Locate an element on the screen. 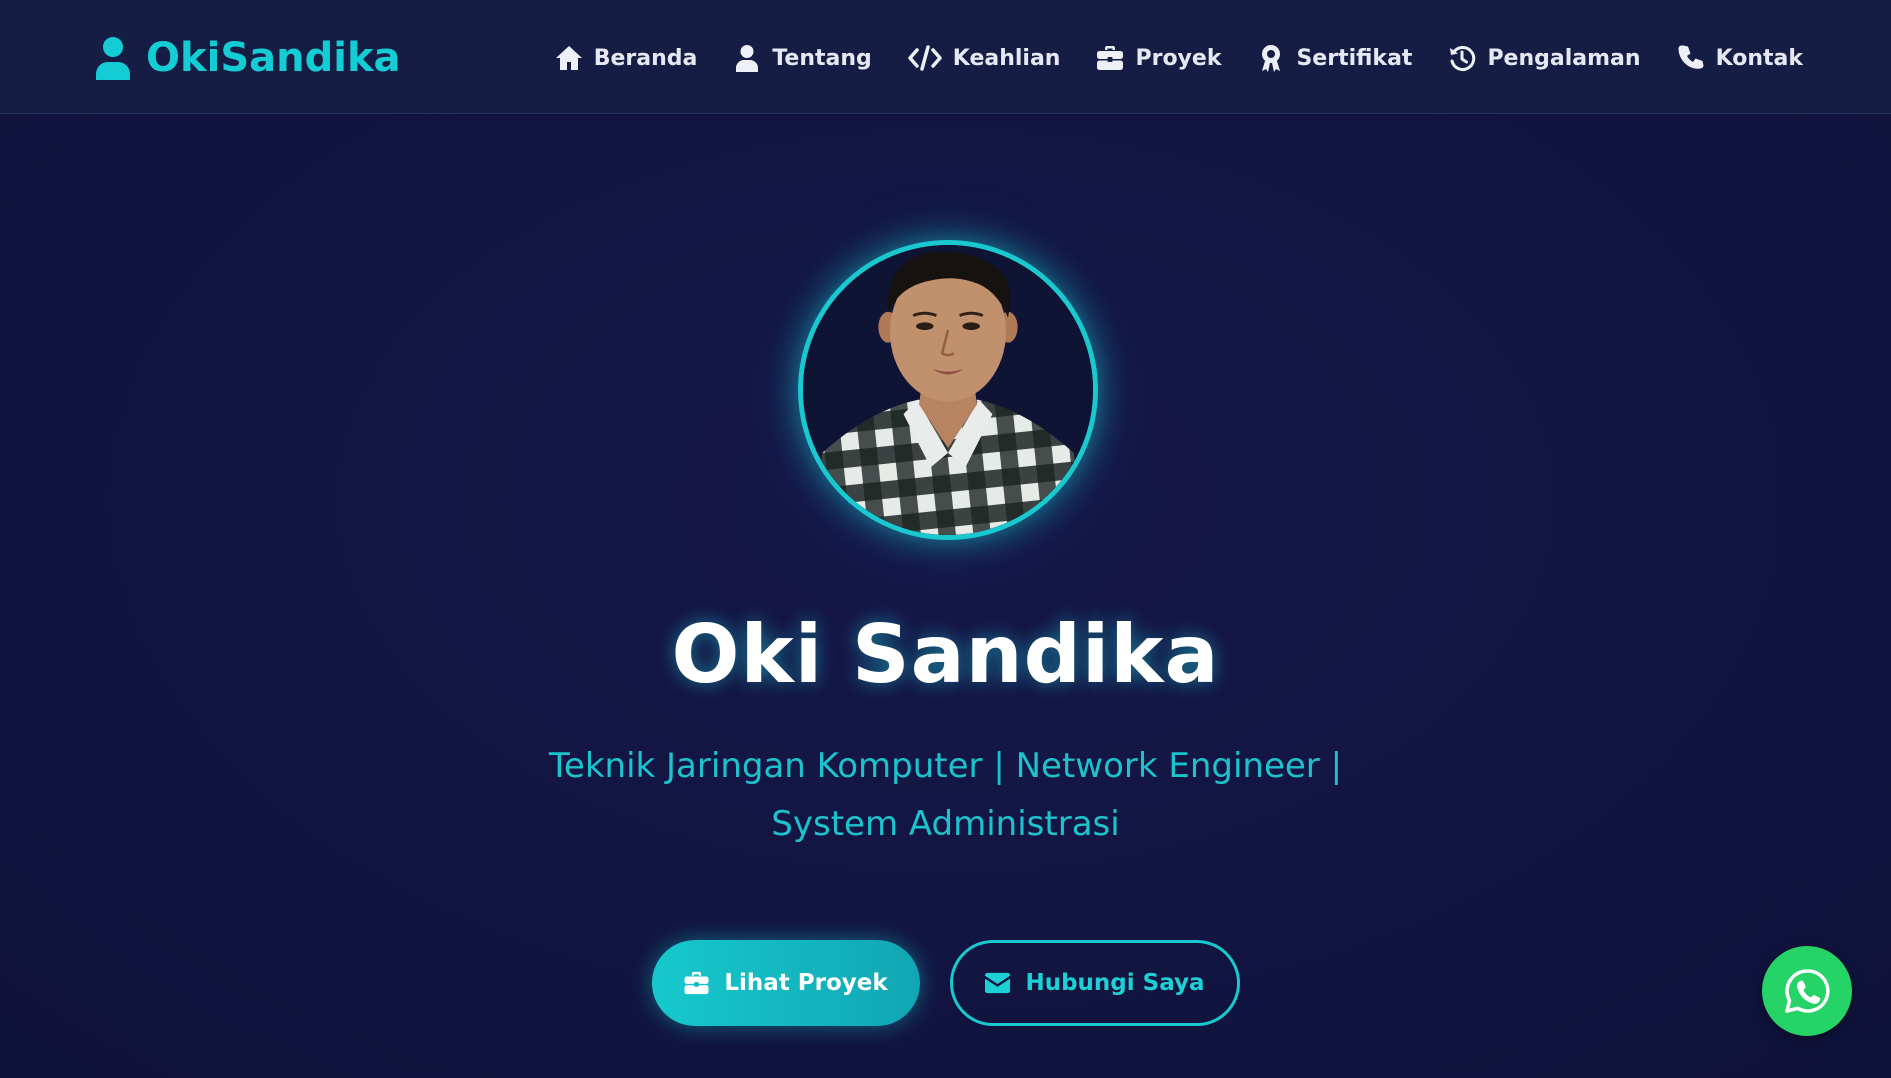 The width and height of the screenshot is (1891, 1078). phone-icon is located at coordinates (1691, 57).